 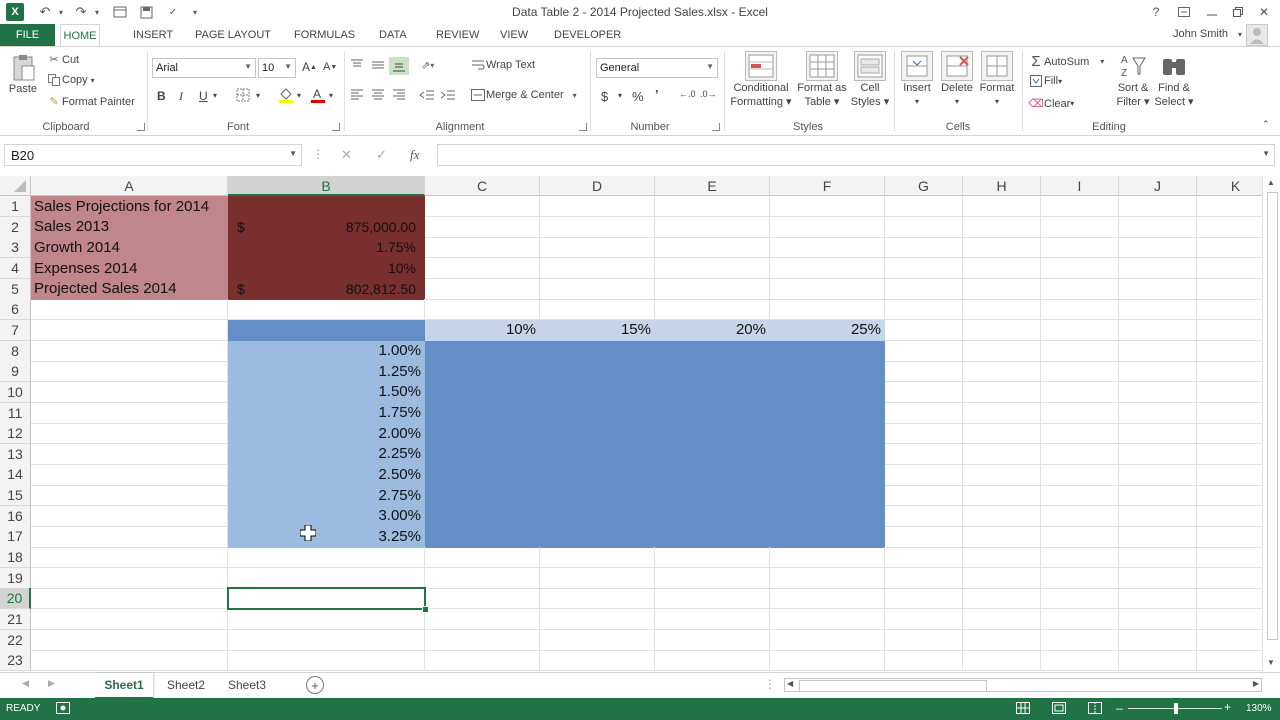 What do you see at coordinates (597, 578) in the screenshot?
I see `cell-d19` at bounding box center [597, 578].